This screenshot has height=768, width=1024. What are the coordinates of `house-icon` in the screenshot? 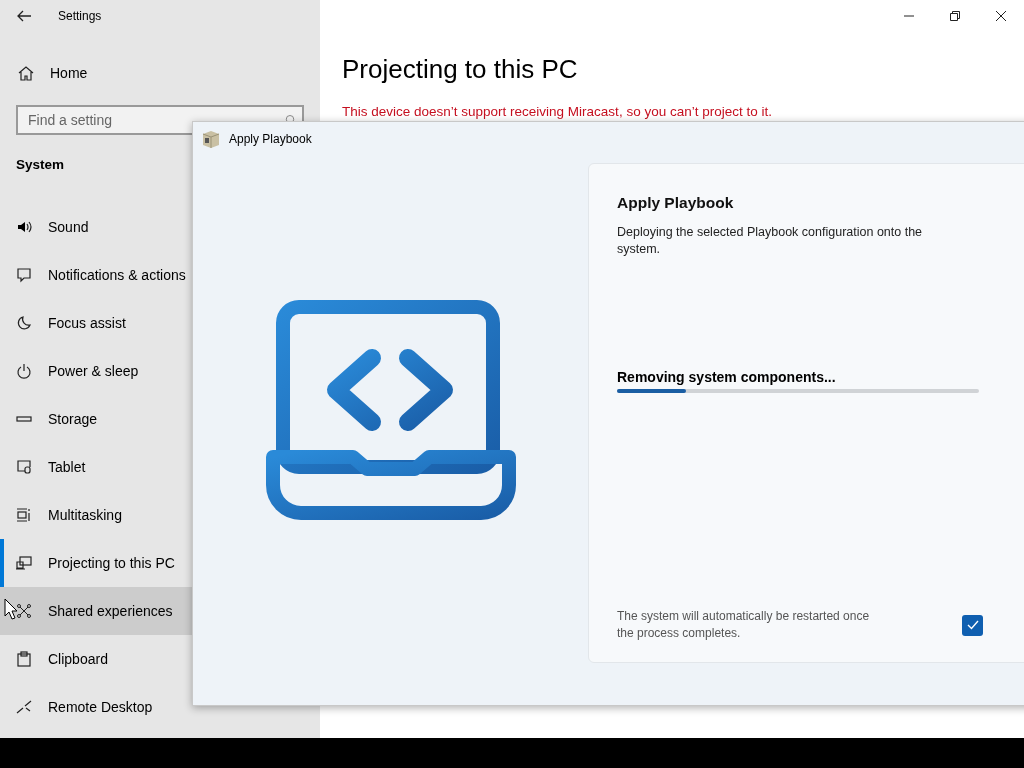 It's located at (26, 73).